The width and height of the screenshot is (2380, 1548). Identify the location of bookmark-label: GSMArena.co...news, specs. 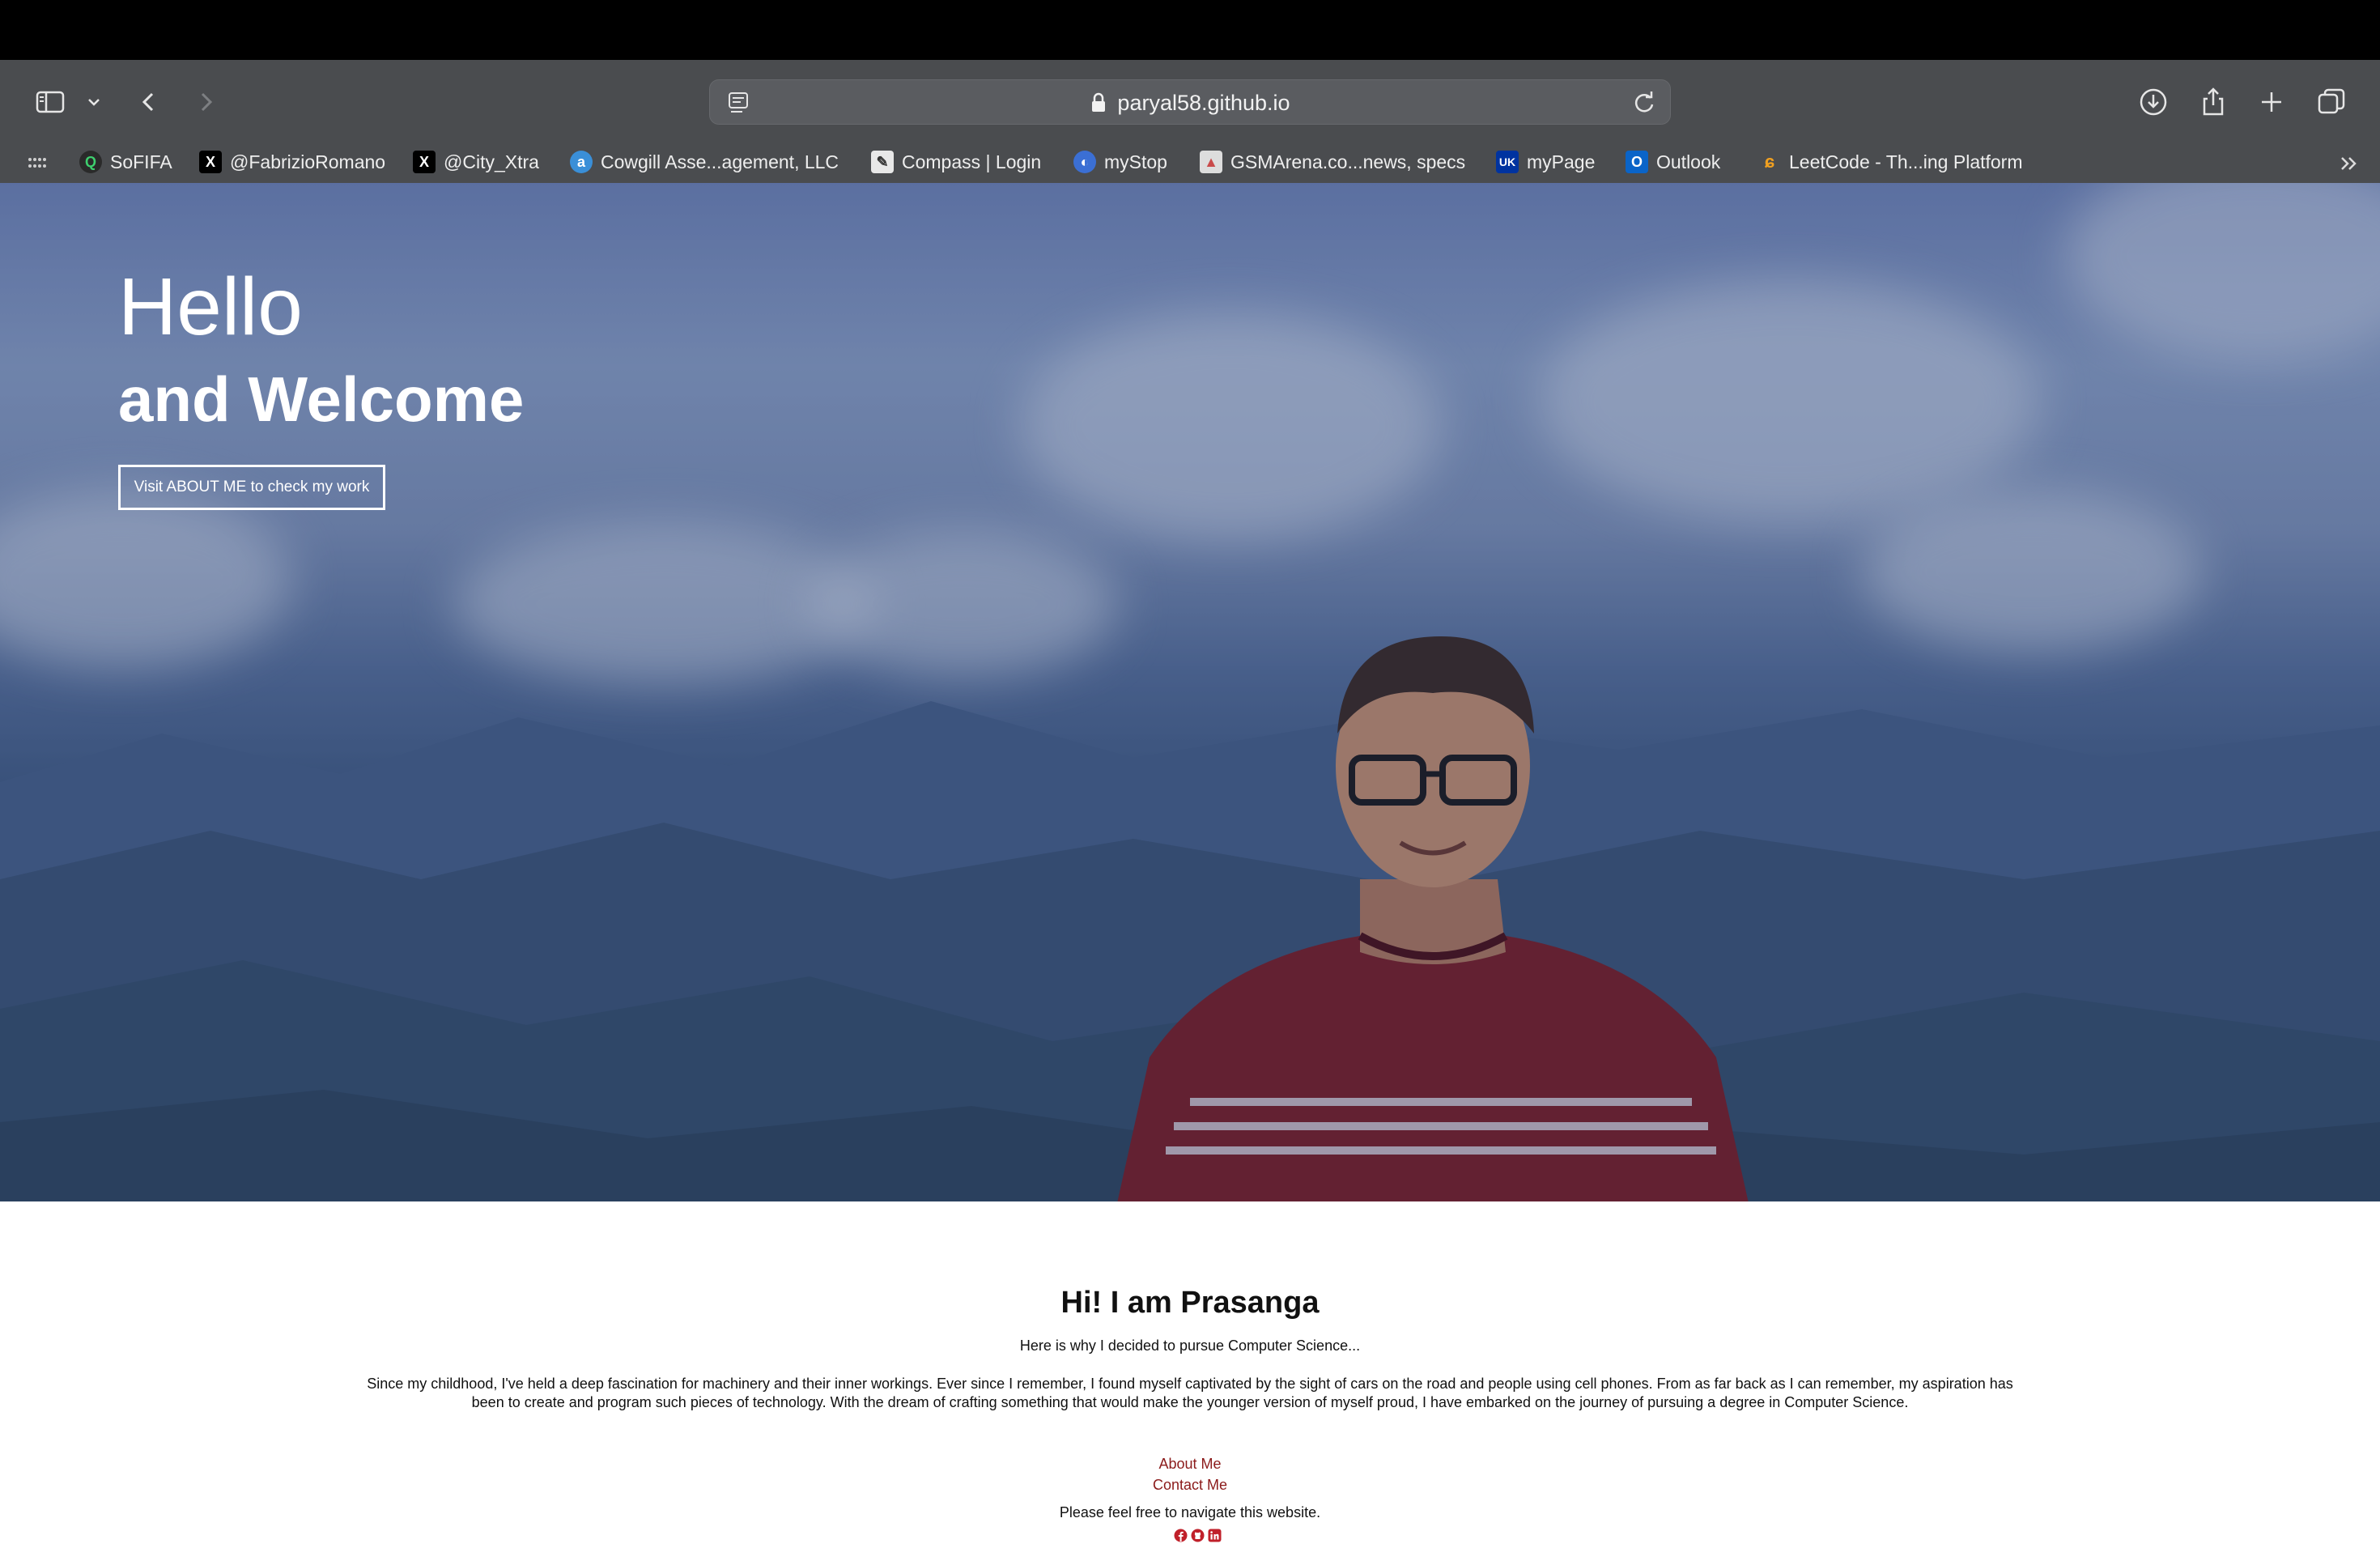
(1348, 161).